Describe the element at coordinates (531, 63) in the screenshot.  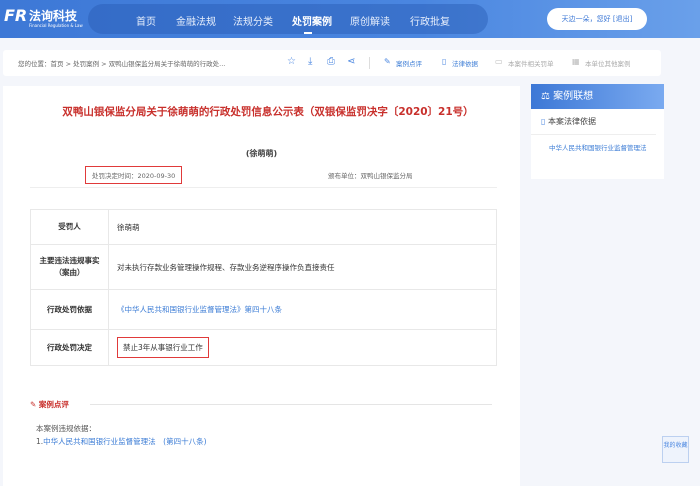
I see `related-penalties-button: 本案件相关罚单` at that location.